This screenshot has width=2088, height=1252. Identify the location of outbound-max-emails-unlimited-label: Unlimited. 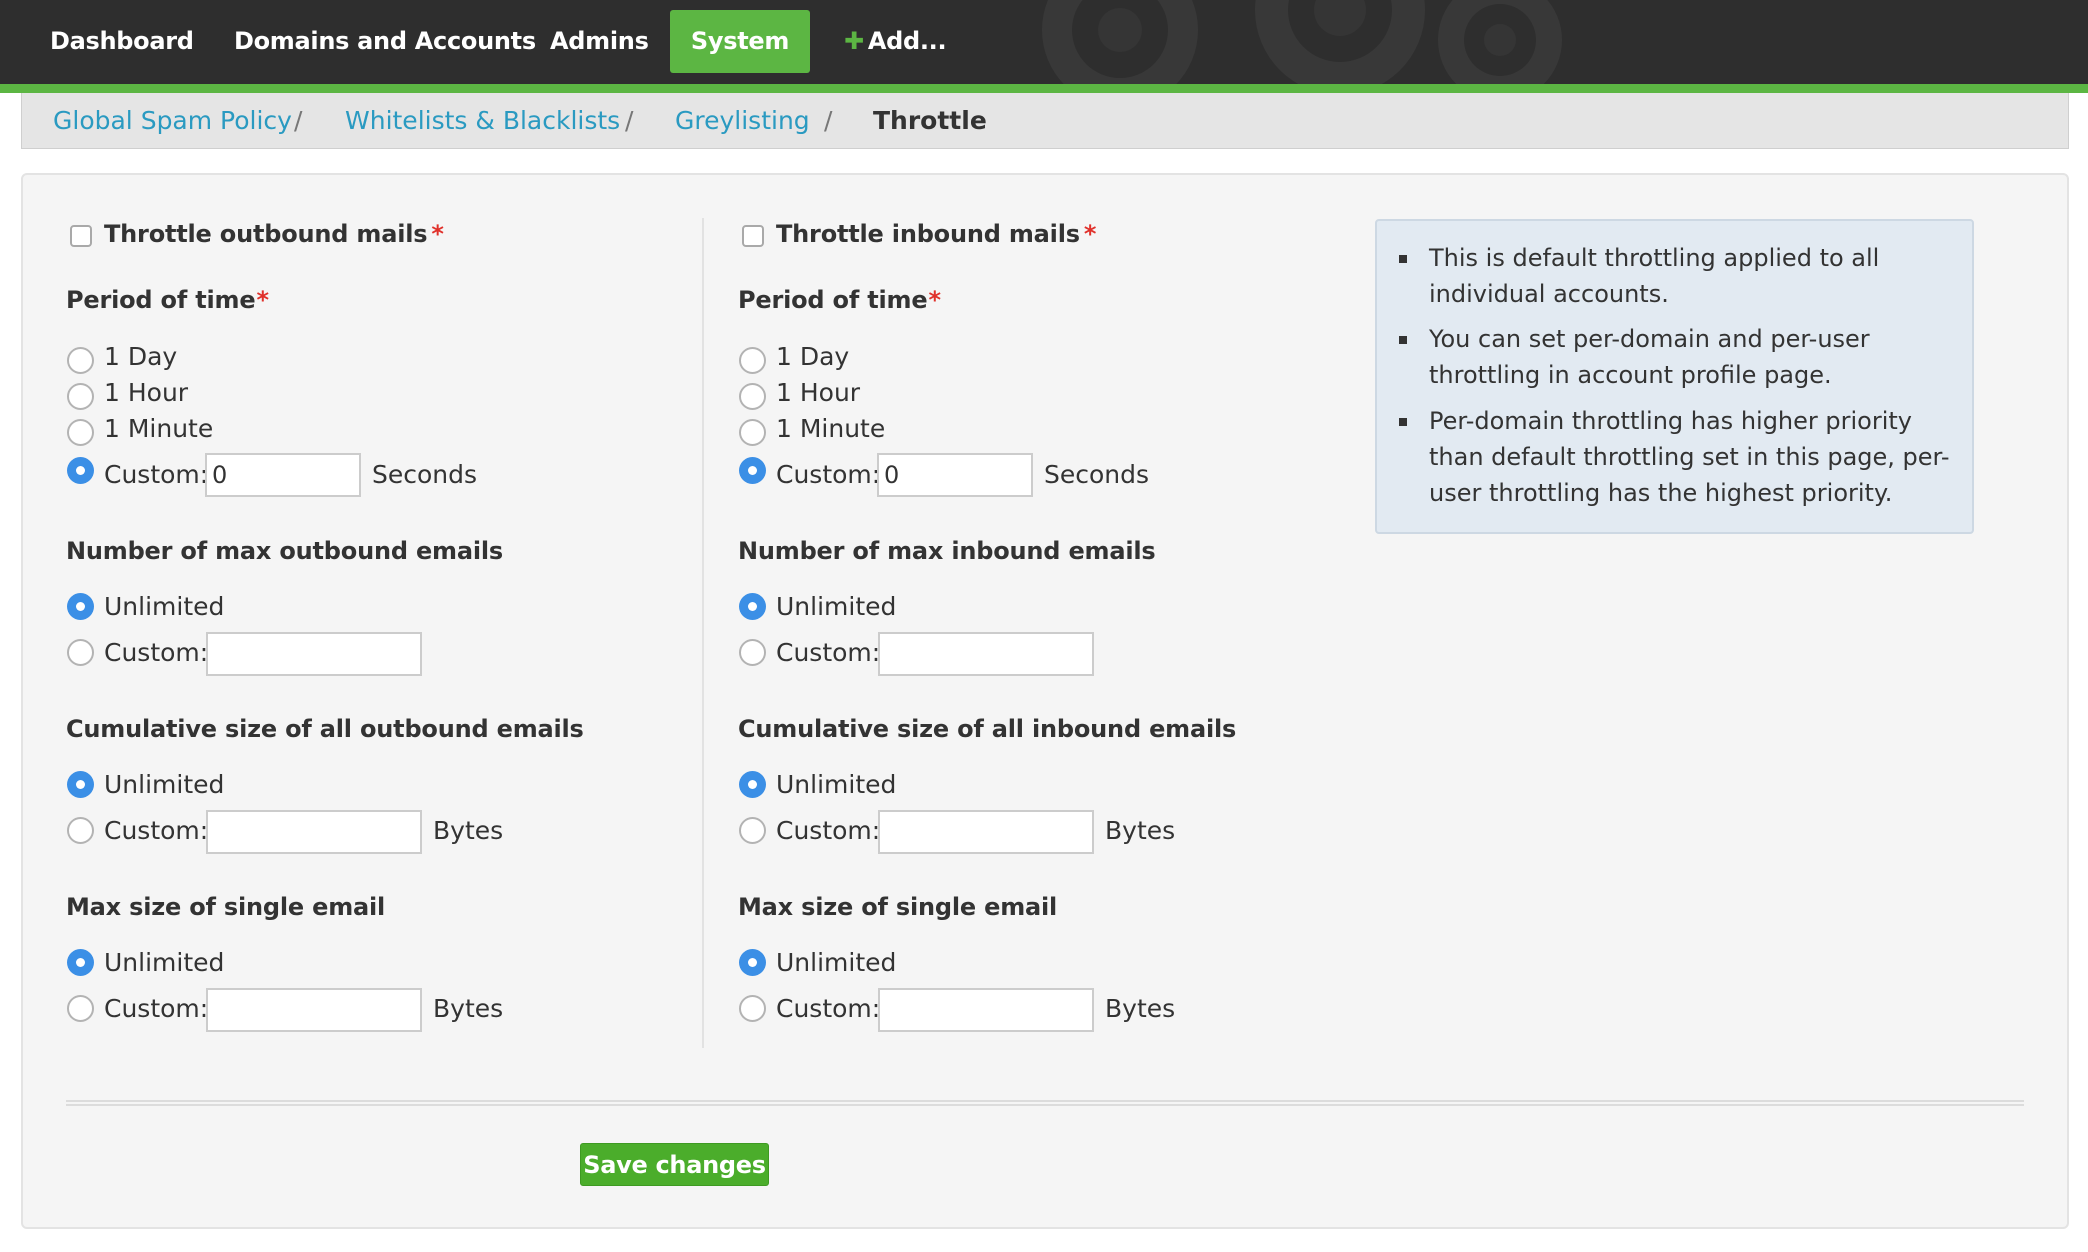
(164, 606).